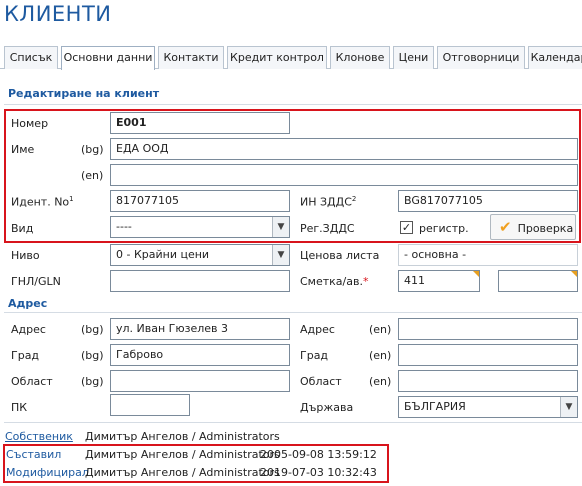  I want to click on region-lang-bg: (bg), so click(92, 381).